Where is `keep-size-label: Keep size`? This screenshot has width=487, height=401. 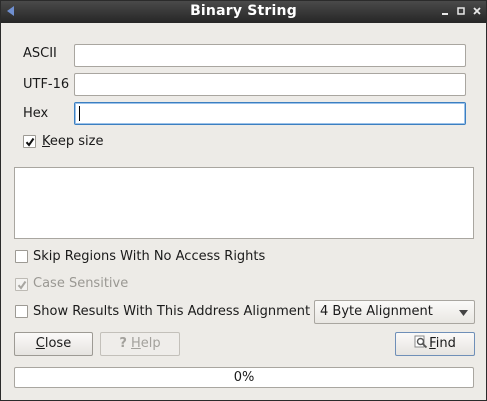
keep-size-label: Keep size is located at coordinates (72, 141).